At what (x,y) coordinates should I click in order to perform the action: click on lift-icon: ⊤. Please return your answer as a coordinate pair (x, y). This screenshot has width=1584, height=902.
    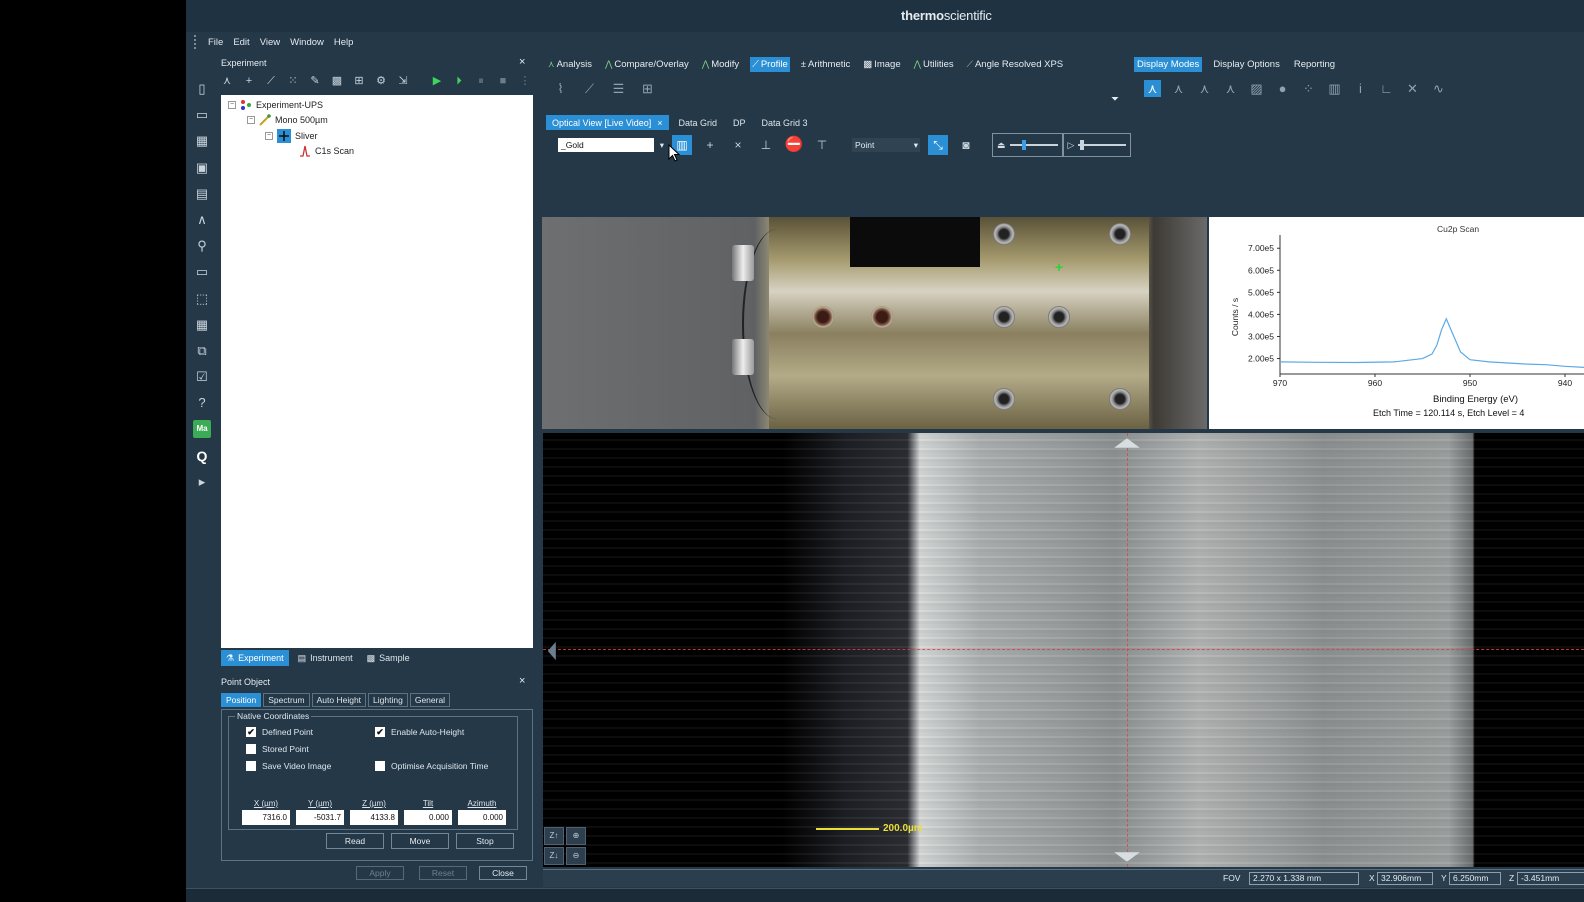
    Looking at the image, I should click on (822, 145).